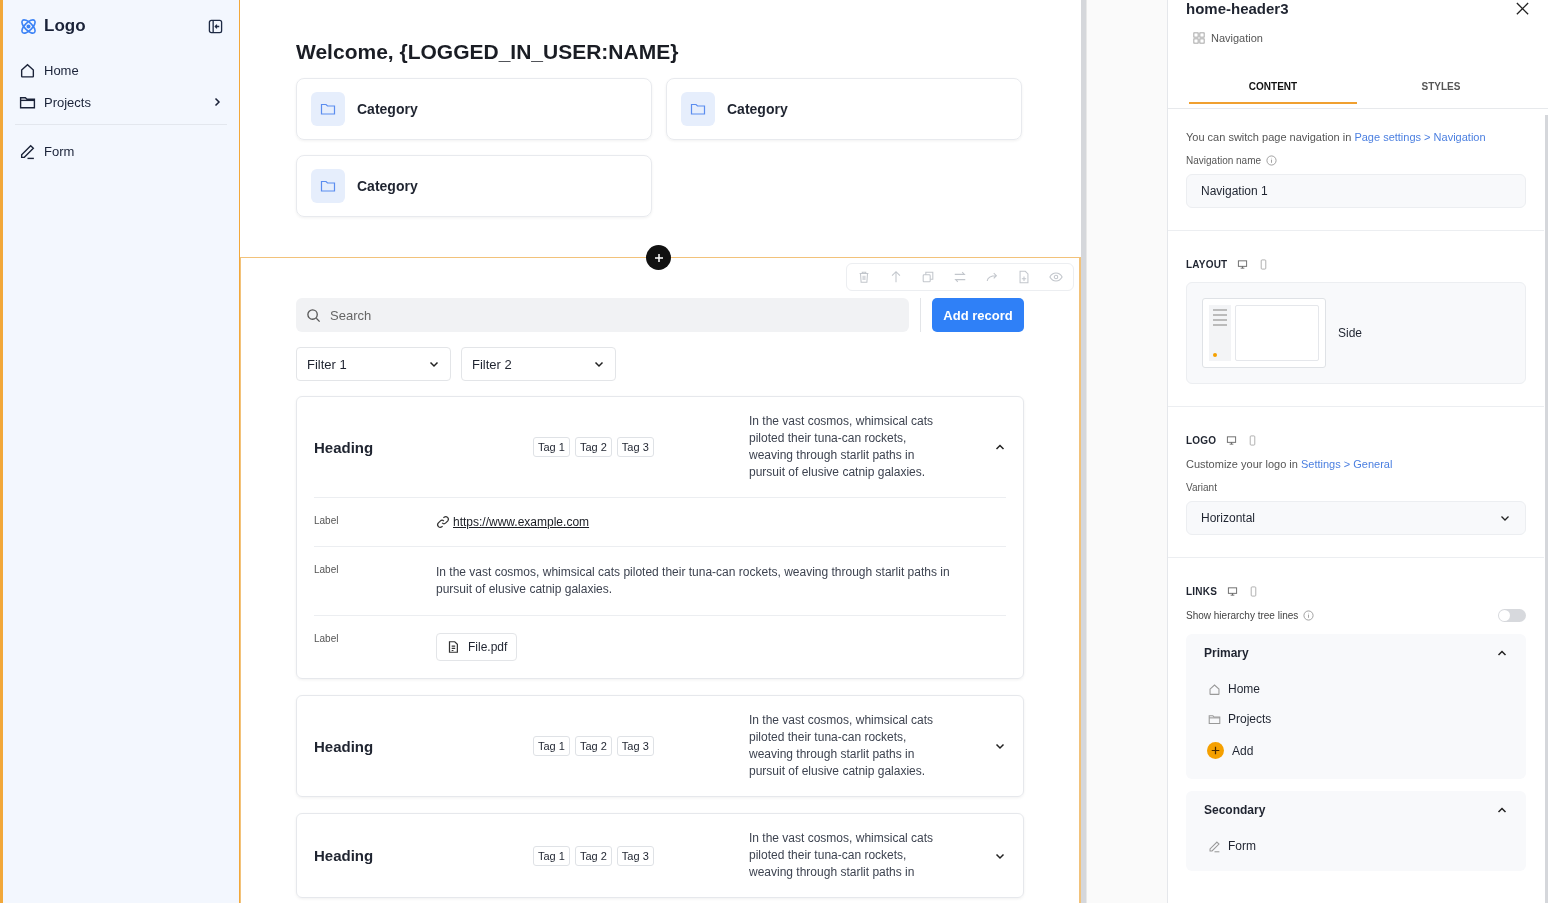 The image size is (1551, 903). What do you see at coordinates (121, 151) in the screenshot?
I see `sidebar-item: Form` at bounding box center [121, 151].